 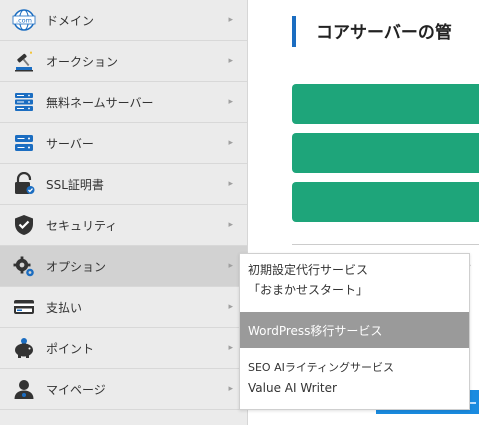 I want to click on sidebar-item-label: マイページ, so click(x=76, y=389).